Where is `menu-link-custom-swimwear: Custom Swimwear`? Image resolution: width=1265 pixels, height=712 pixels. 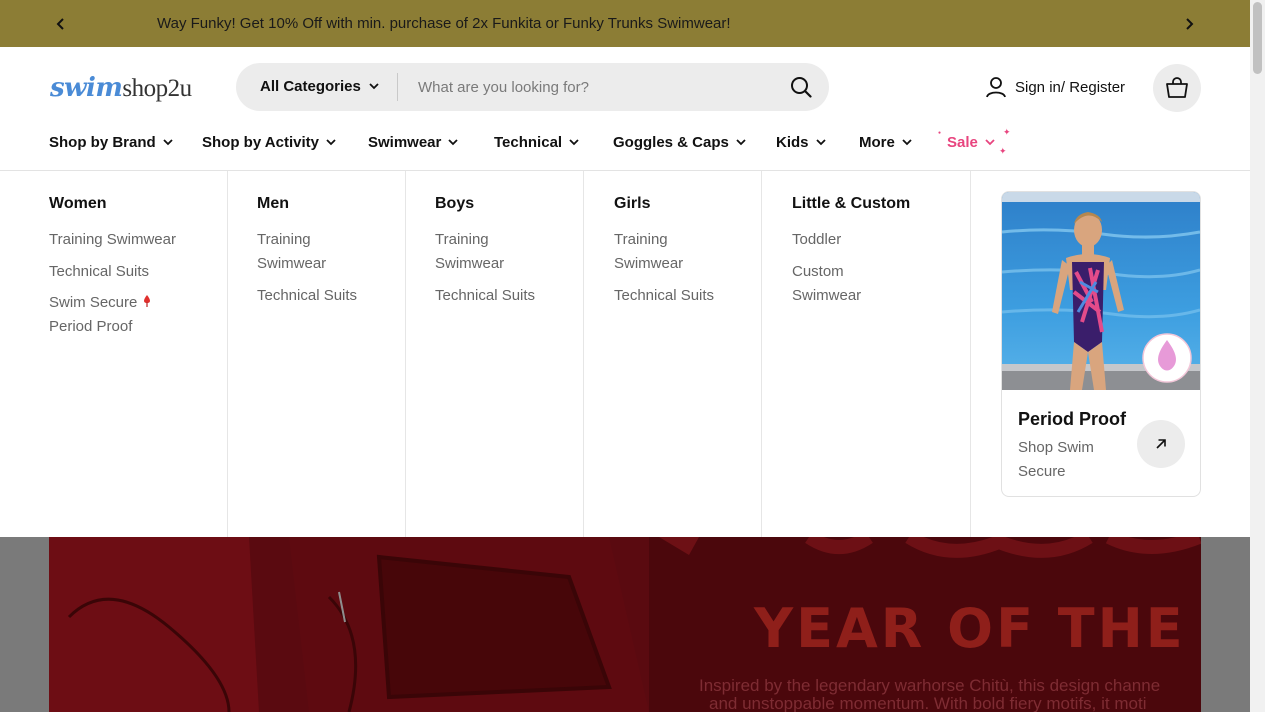
menu-link-custom-swimwear: Custom Swimwear is located at coordinates (826, 284).